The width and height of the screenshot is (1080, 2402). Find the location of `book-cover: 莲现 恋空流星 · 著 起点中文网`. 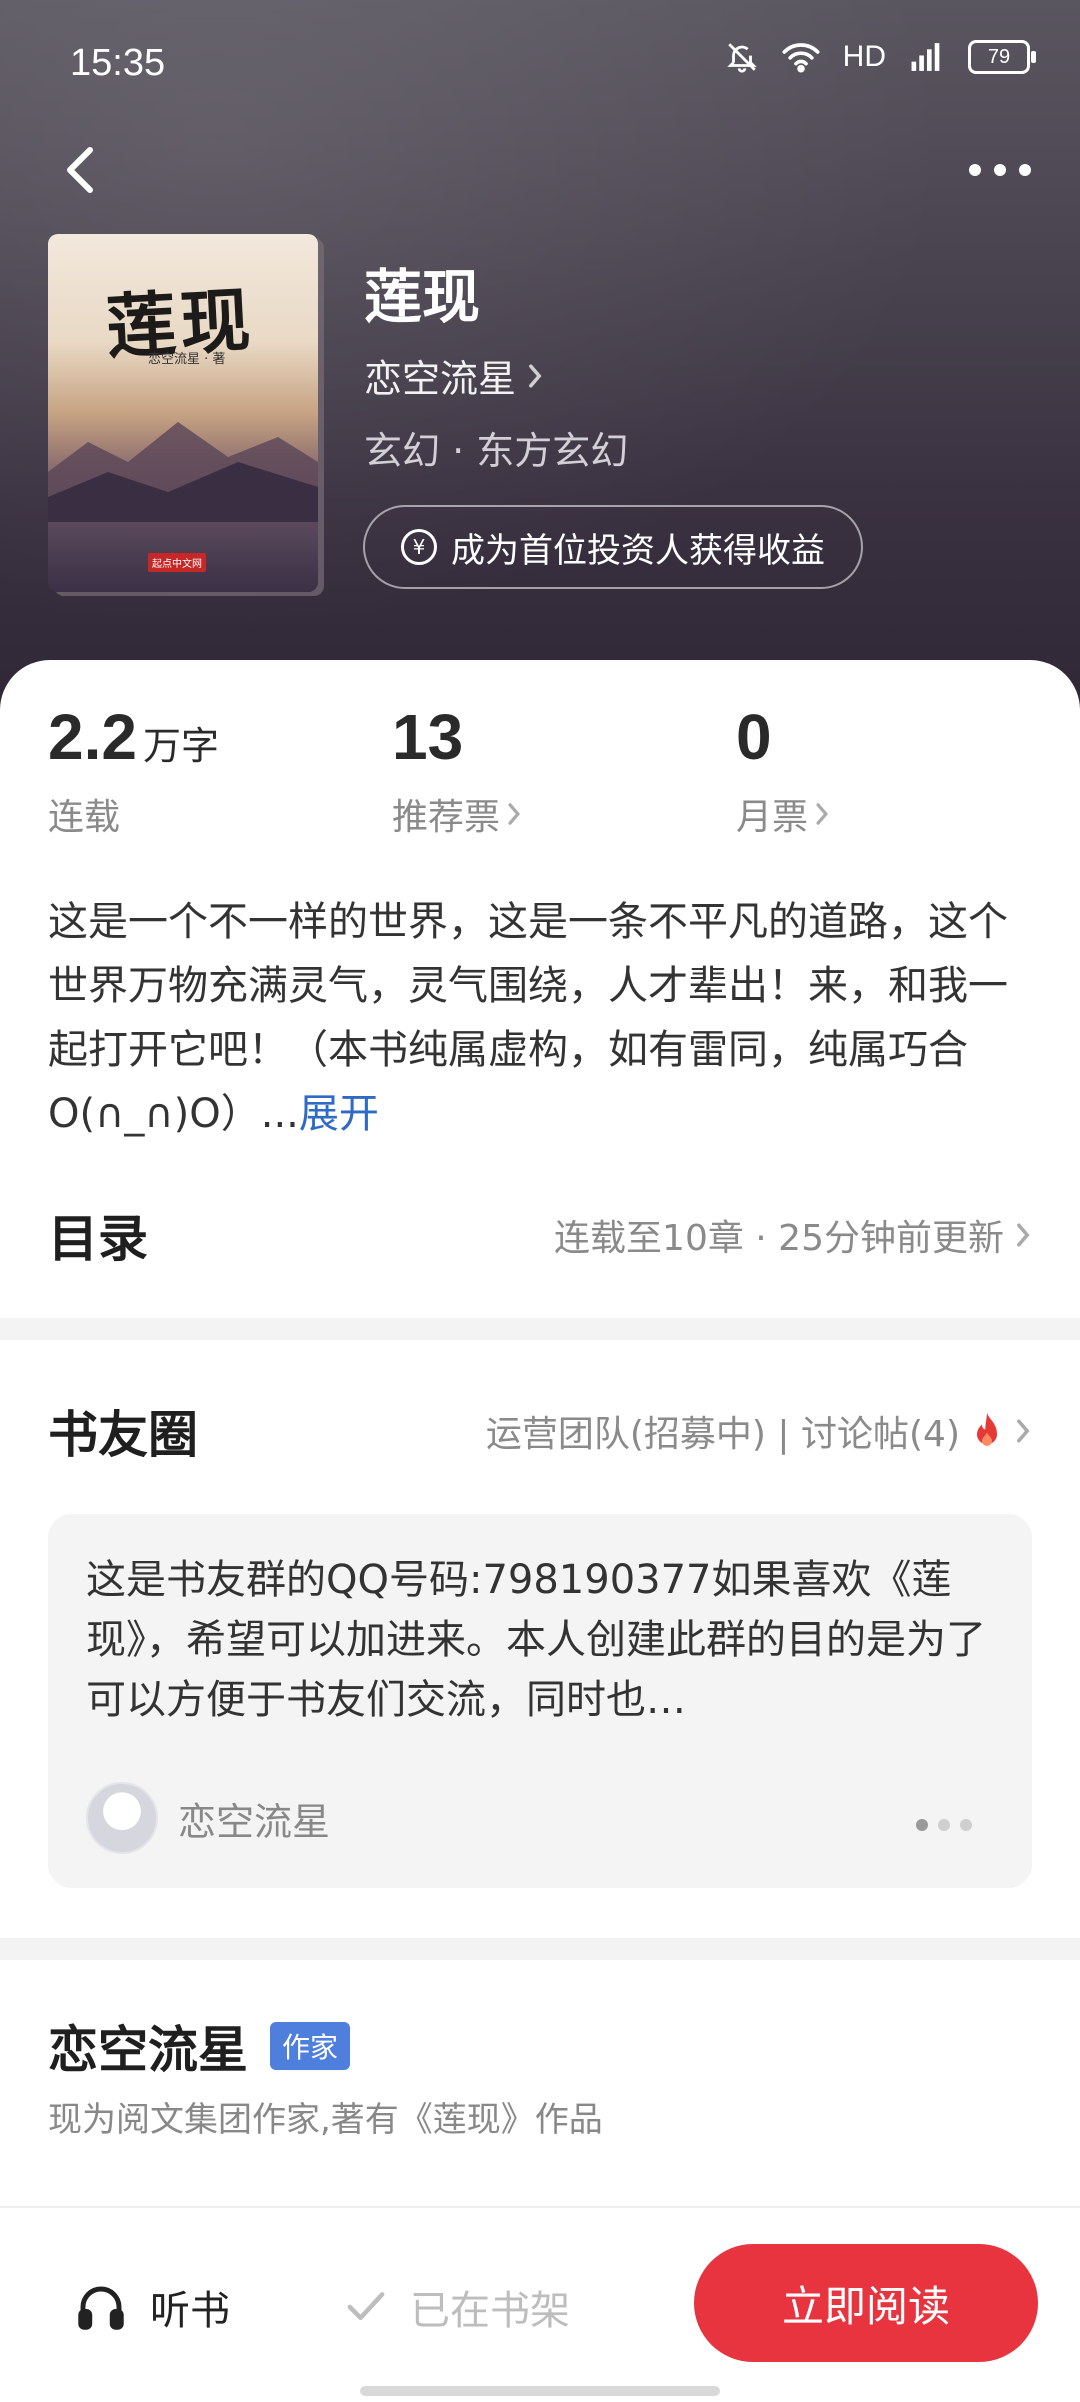

book-cover: 莲现 恋空流星 · 著 起点中文网 is located at coordinates (183, 413).